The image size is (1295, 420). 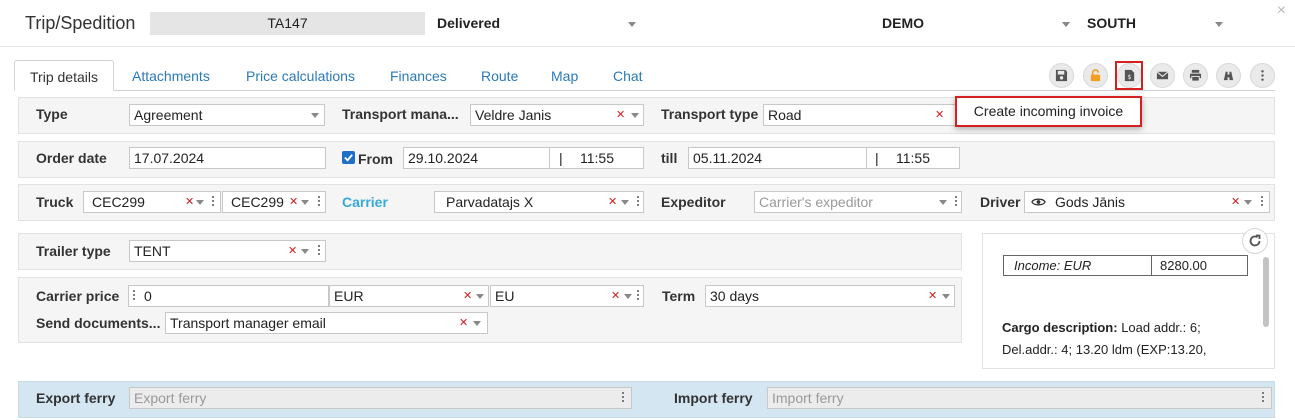 I want to click on search-button, so click(x=1228, y=75).